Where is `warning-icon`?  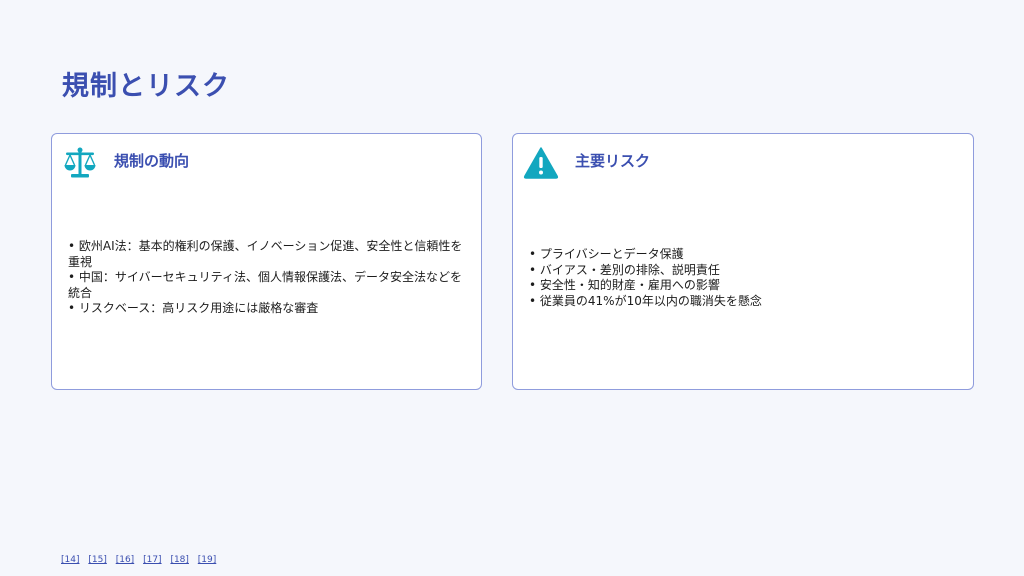 warning-icon is located at coordinates (541, 163).